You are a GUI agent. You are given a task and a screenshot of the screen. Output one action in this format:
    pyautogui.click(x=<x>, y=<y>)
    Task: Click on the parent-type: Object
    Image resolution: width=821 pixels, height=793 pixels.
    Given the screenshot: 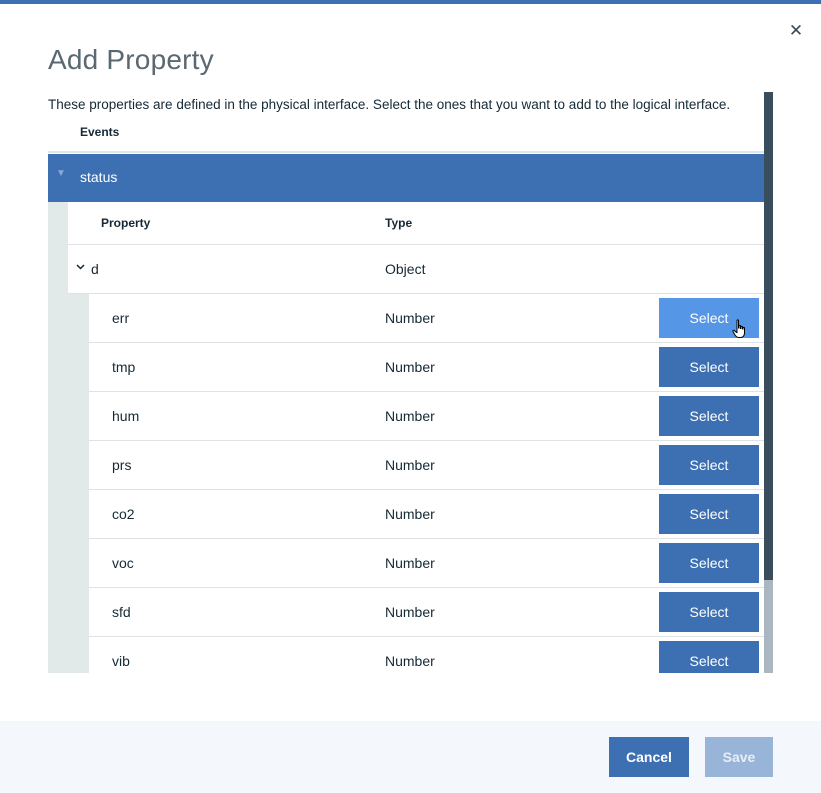 What is the action you would take?
    pyautogui.click(x=405, y=269)
    